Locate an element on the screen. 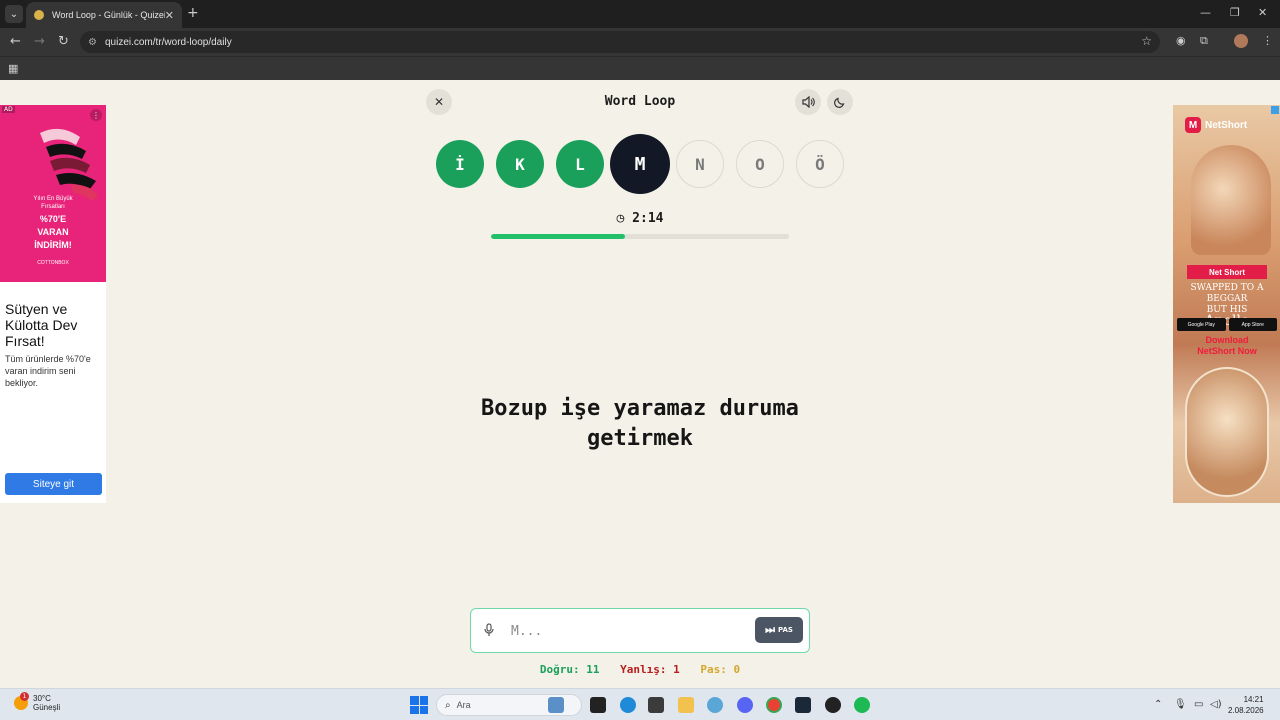 Image resolution: width=1280 pixels, height=720 pixels. profile-avatar is located at coordinates (1241, 41).